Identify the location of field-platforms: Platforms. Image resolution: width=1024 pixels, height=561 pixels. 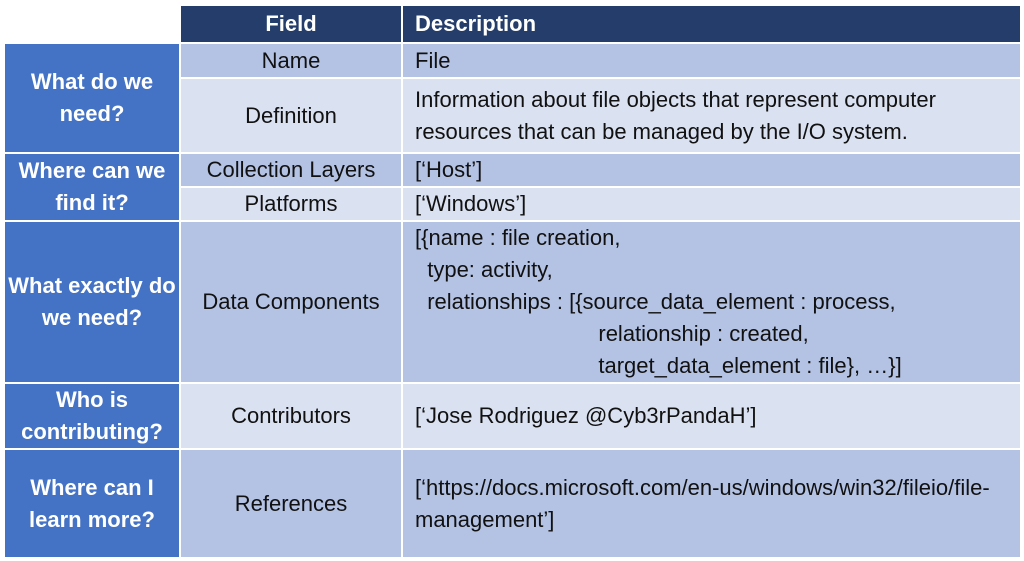
(291, 204).